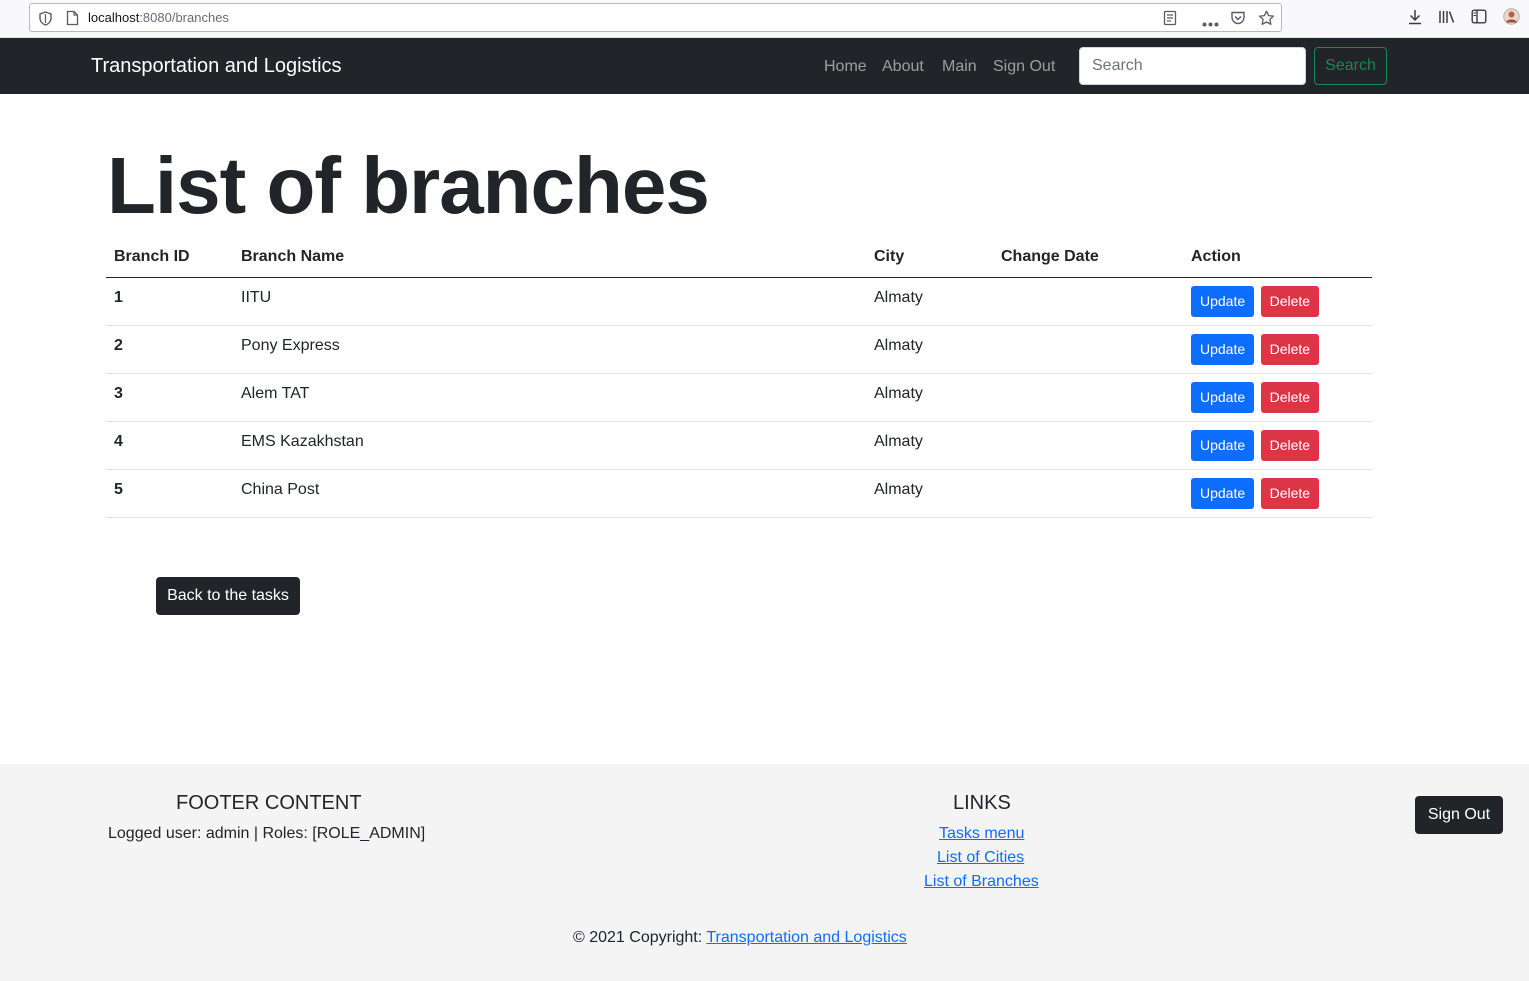 This screenshot has height=981, width=1529. I want to click on branch-id: 5, so click(118, 489).